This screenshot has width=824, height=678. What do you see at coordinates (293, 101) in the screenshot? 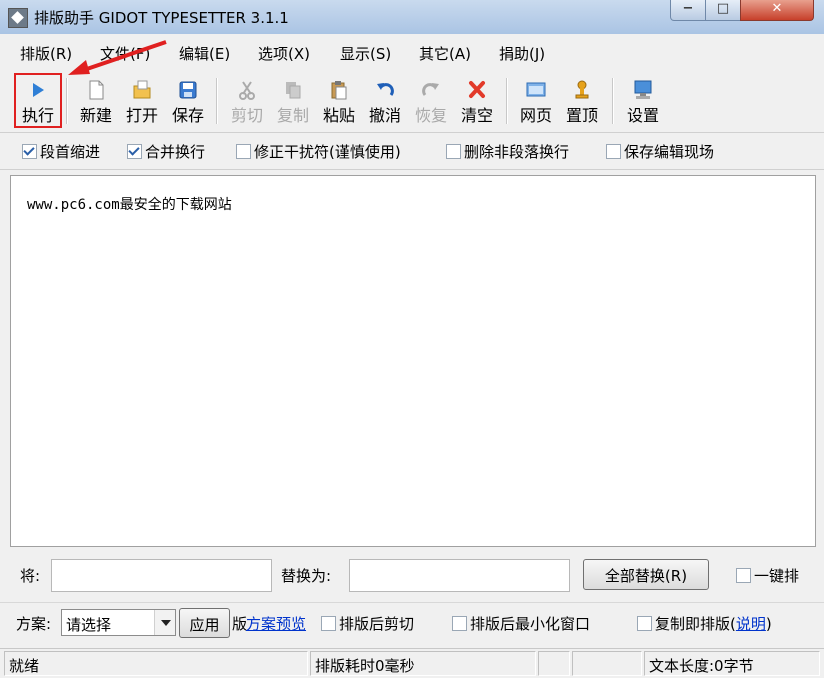
I see `copy-button: 复制` at bounding box center [293, 101].